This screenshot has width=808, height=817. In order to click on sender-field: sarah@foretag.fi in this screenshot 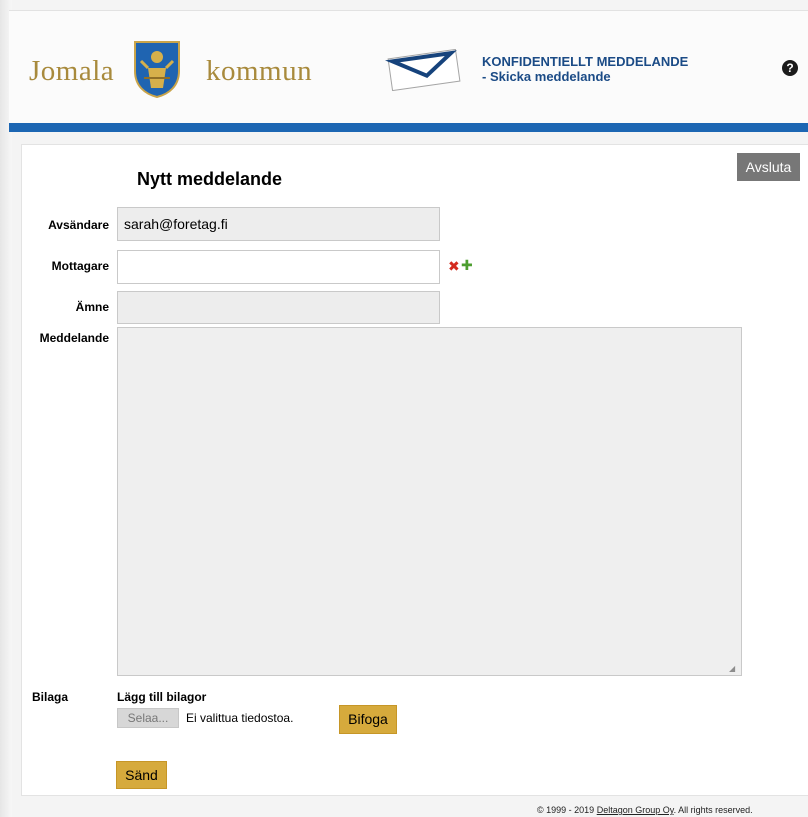, I will do `click(278, 224)`.